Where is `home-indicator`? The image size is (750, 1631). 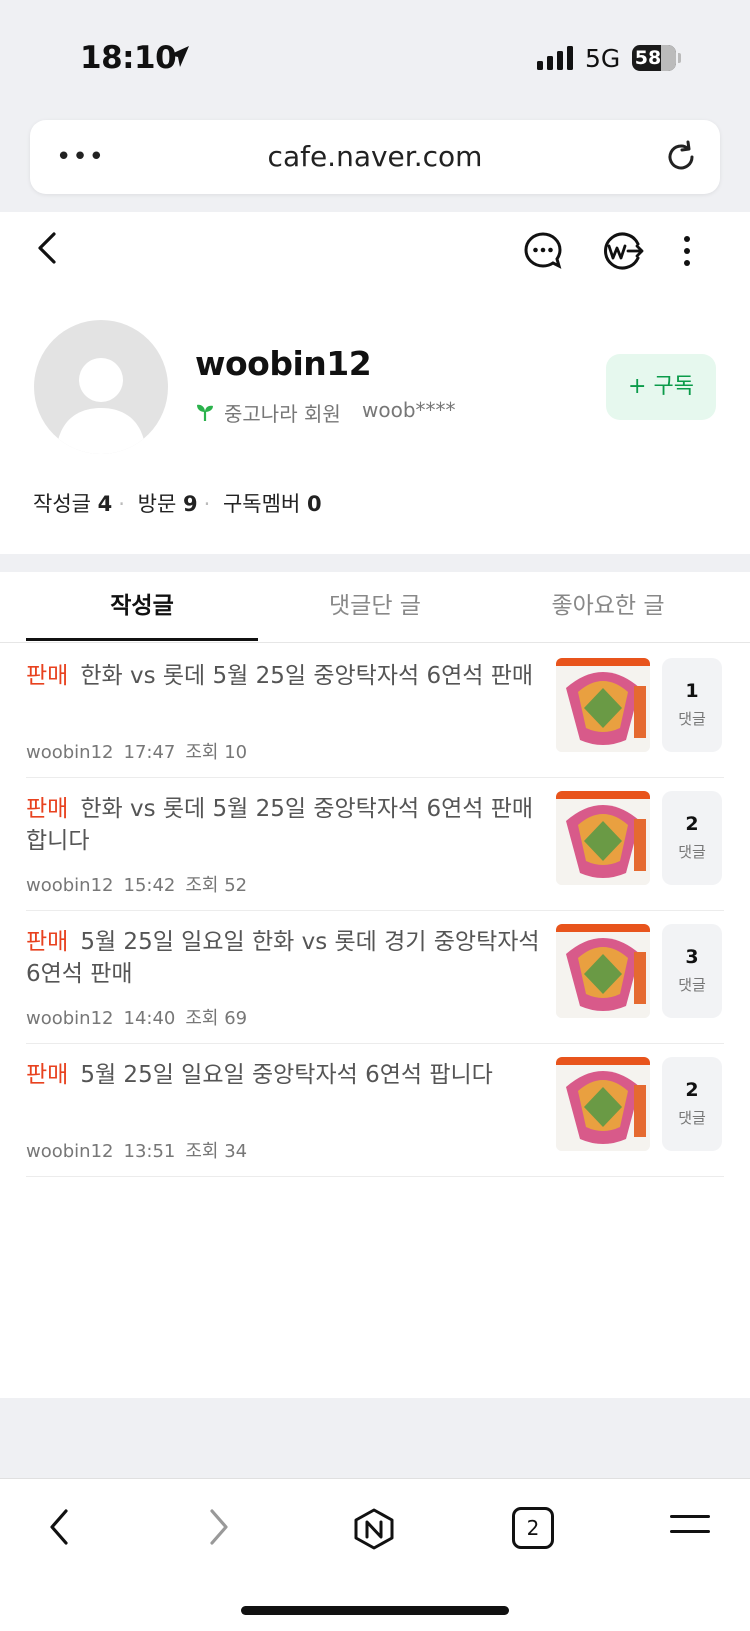 home-indicator is located at coordinates (375, 1610).